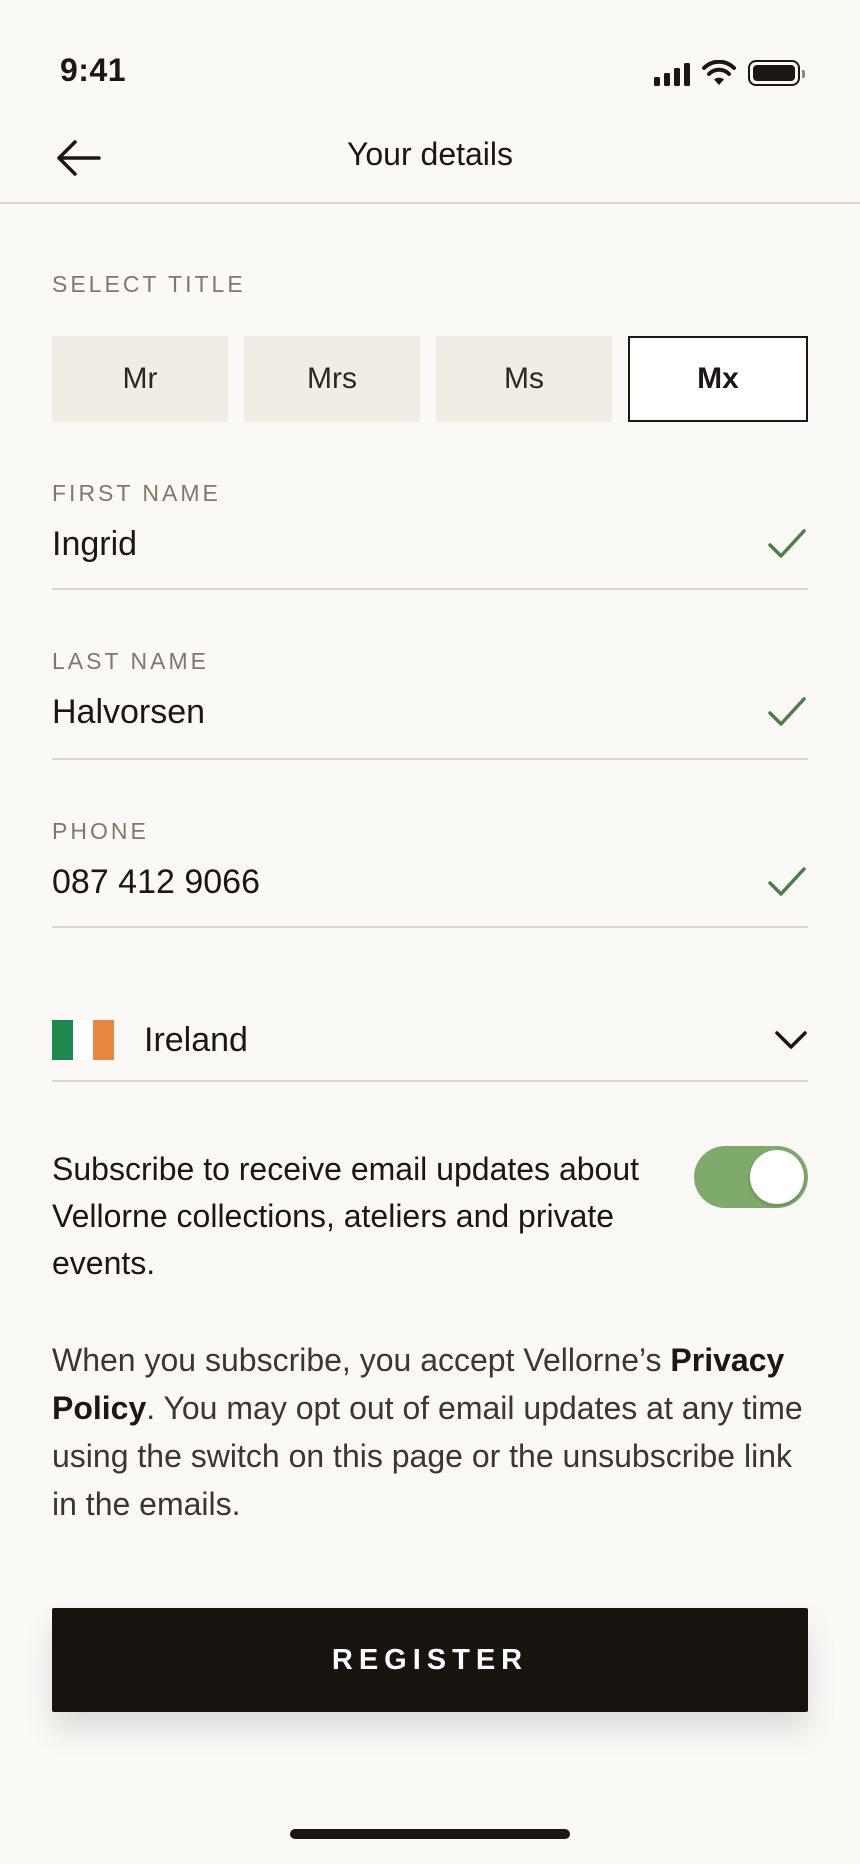 The width and height of the screenshot is (860, 1864). What do you see at coordinates (776, 73) in the screenshot?
I see `battery-icon` at bounding box center [776, 73].